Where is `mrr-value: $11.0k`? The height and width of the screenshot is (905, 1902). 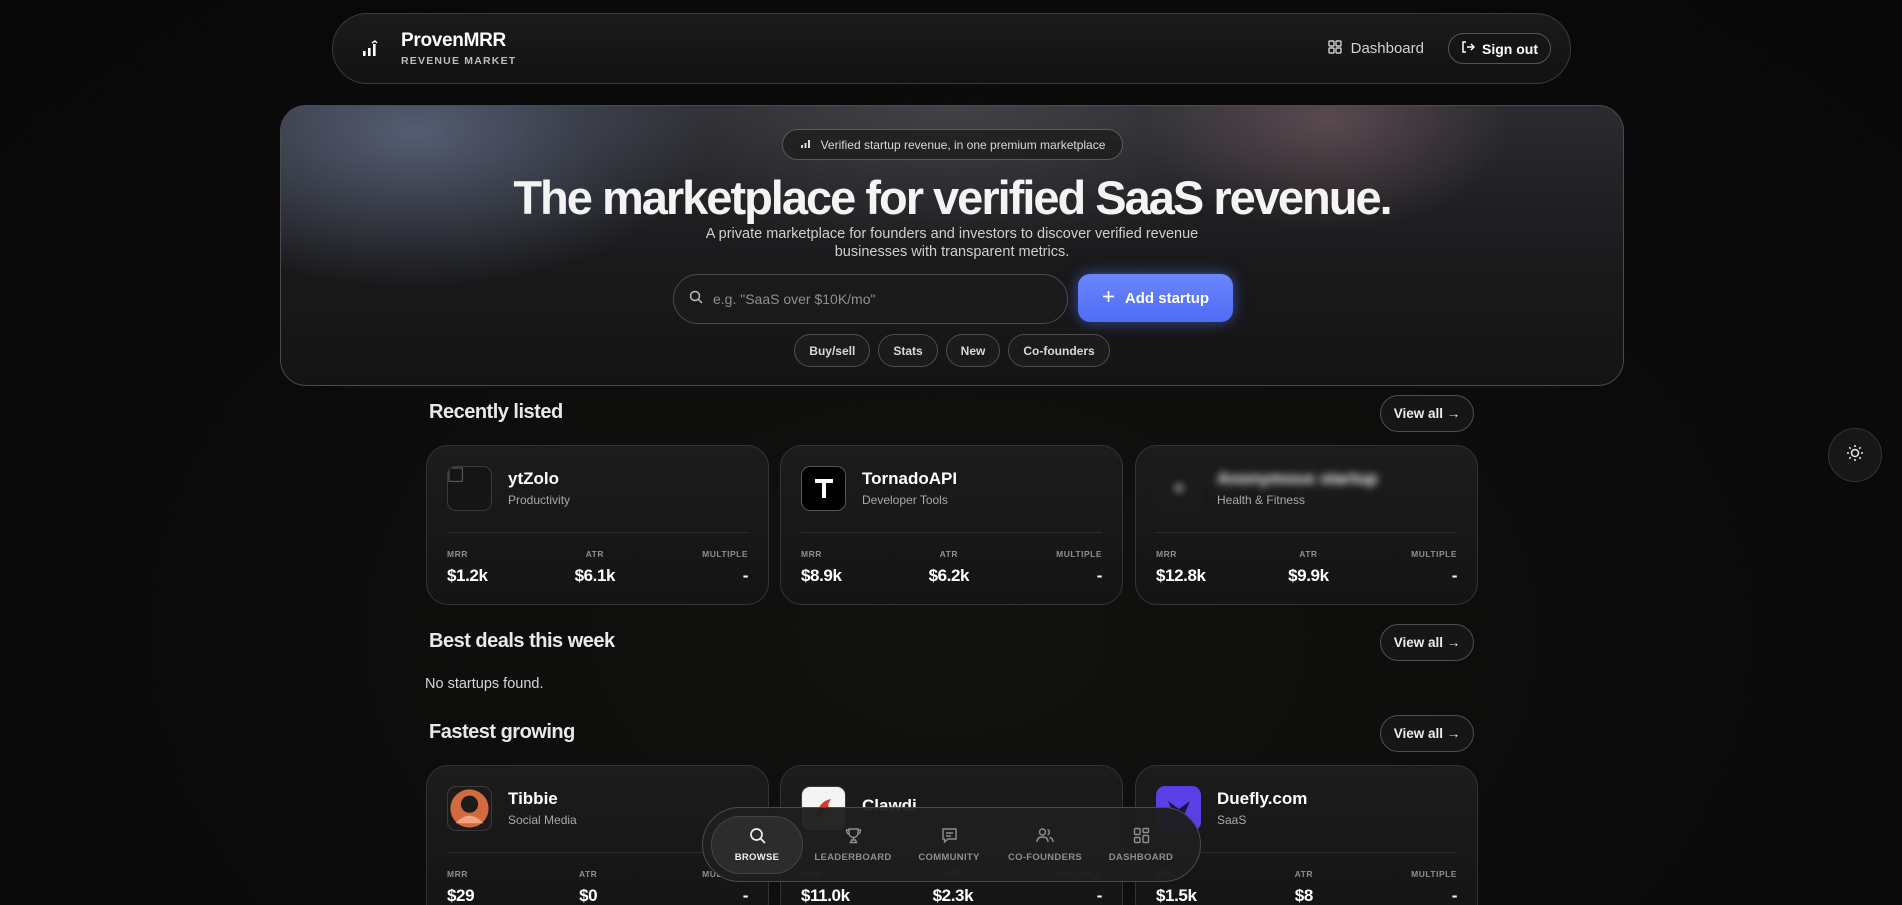
mrr-value: $11.0k is located at coordinates (825, 895).